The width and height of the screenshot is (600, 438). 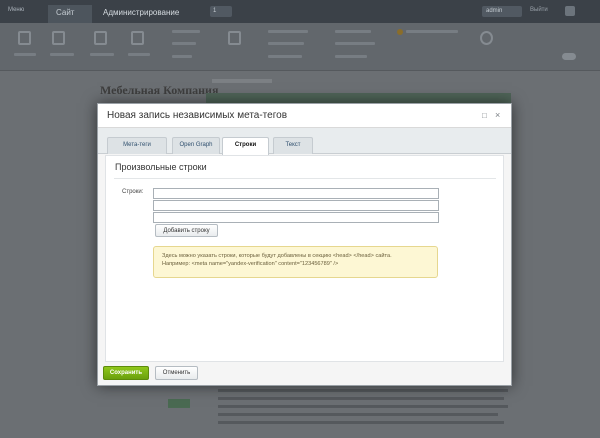 What do you see at coordinates (197, 115) in the screenshot?
I see `dialog-title: Новая запись независимых мета-тегов` at bounding box center [197, 115].